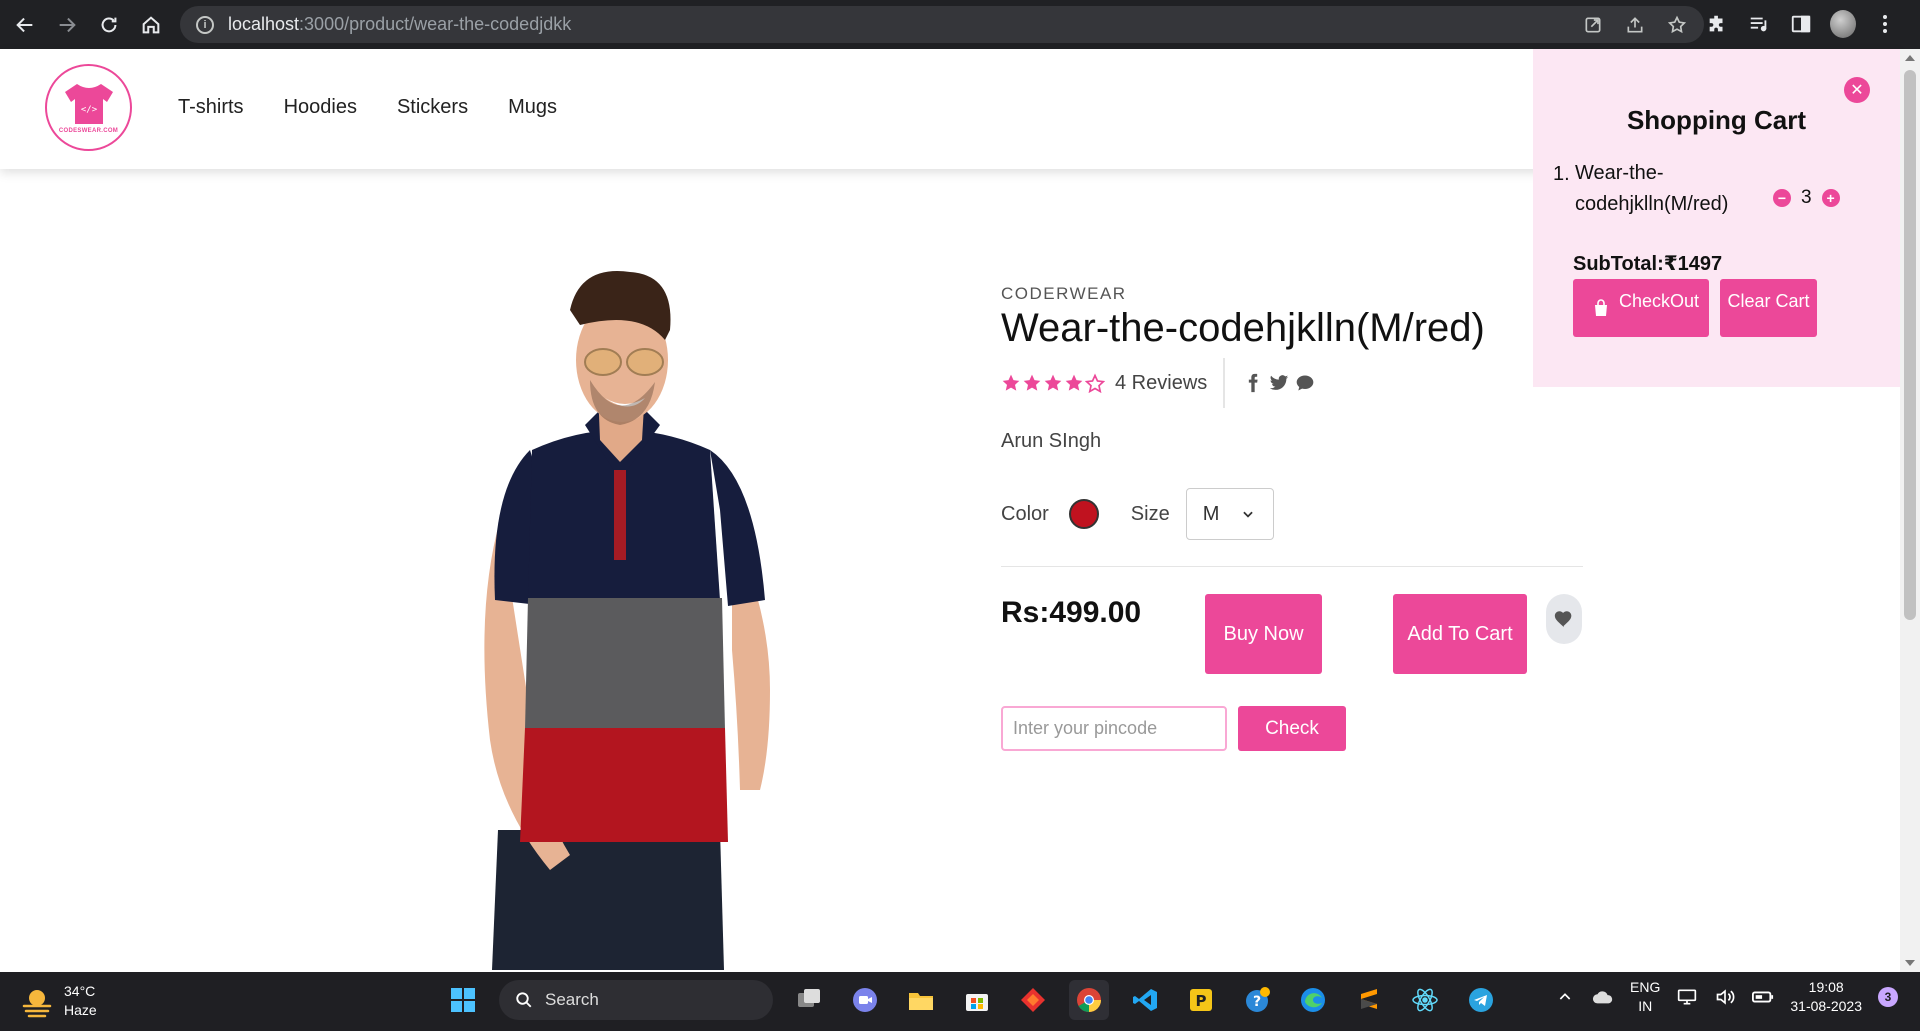 This screenshot has width=1920, height=1031. What do you see at coordinates (1071, 612) in the screenshot?
I see `product-price: Rs:499.00` at bounding box center [1071, 612].